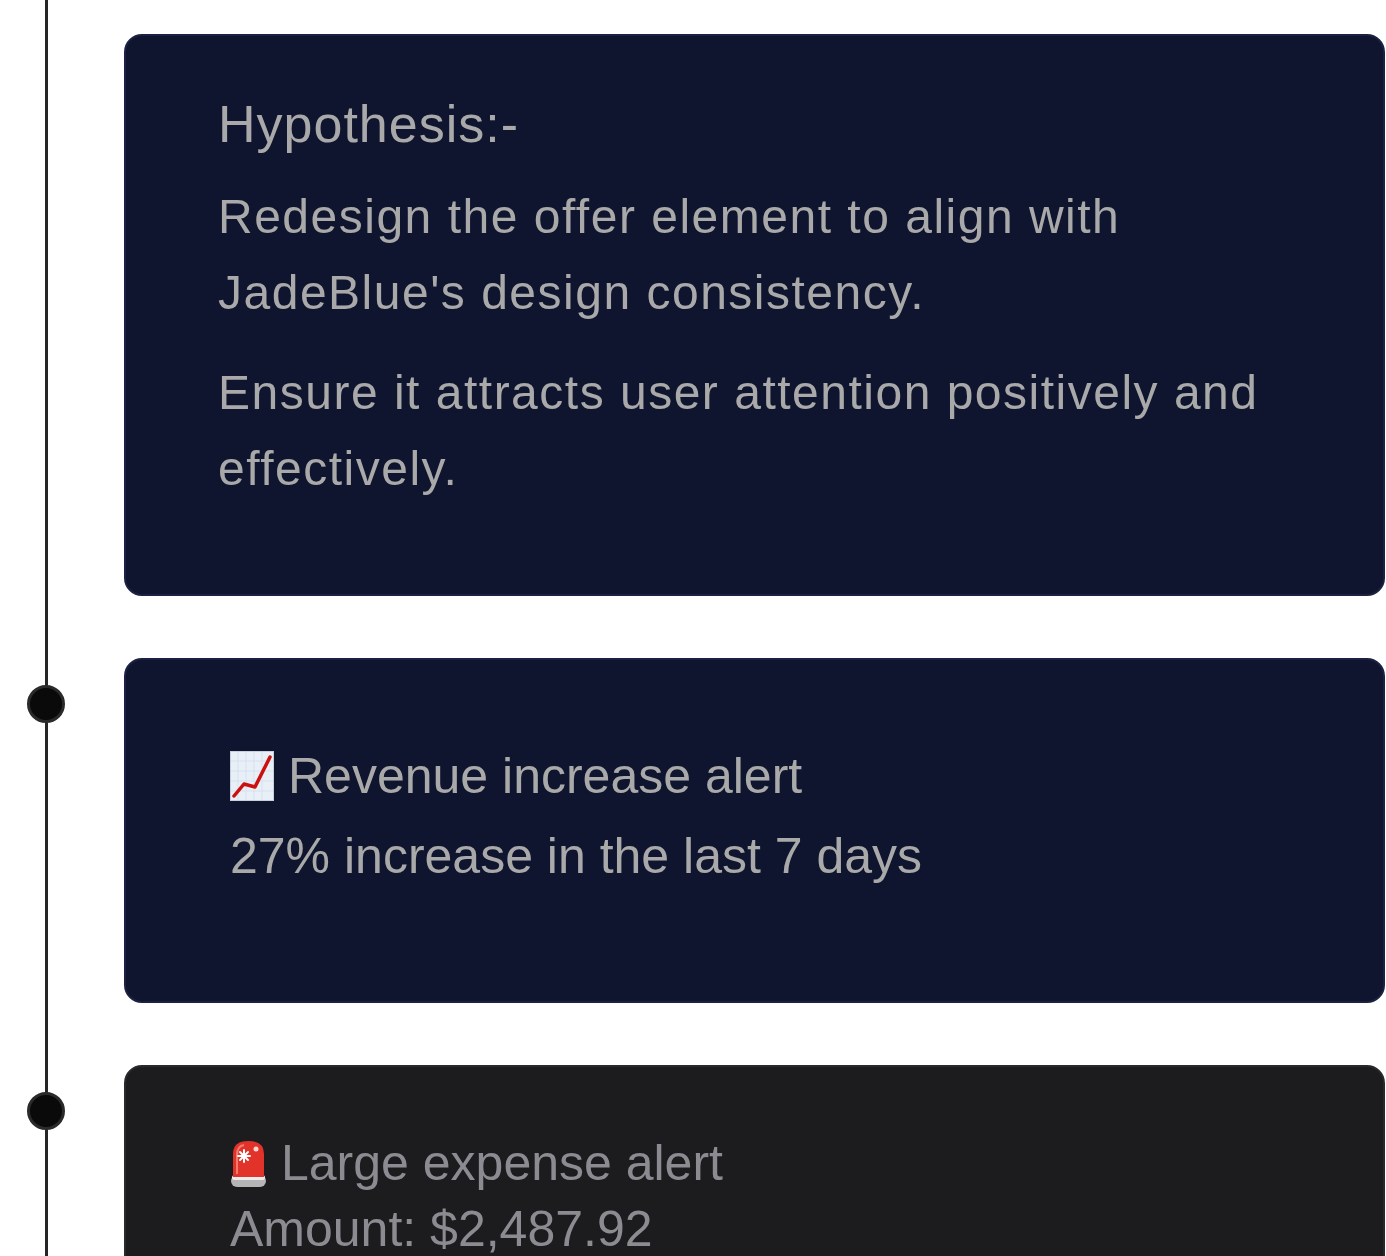  What do you see at coordinates (369, 124) in the screenshot?
I see `card-title: Hypothesis:-` at bounding box center [369, 124].